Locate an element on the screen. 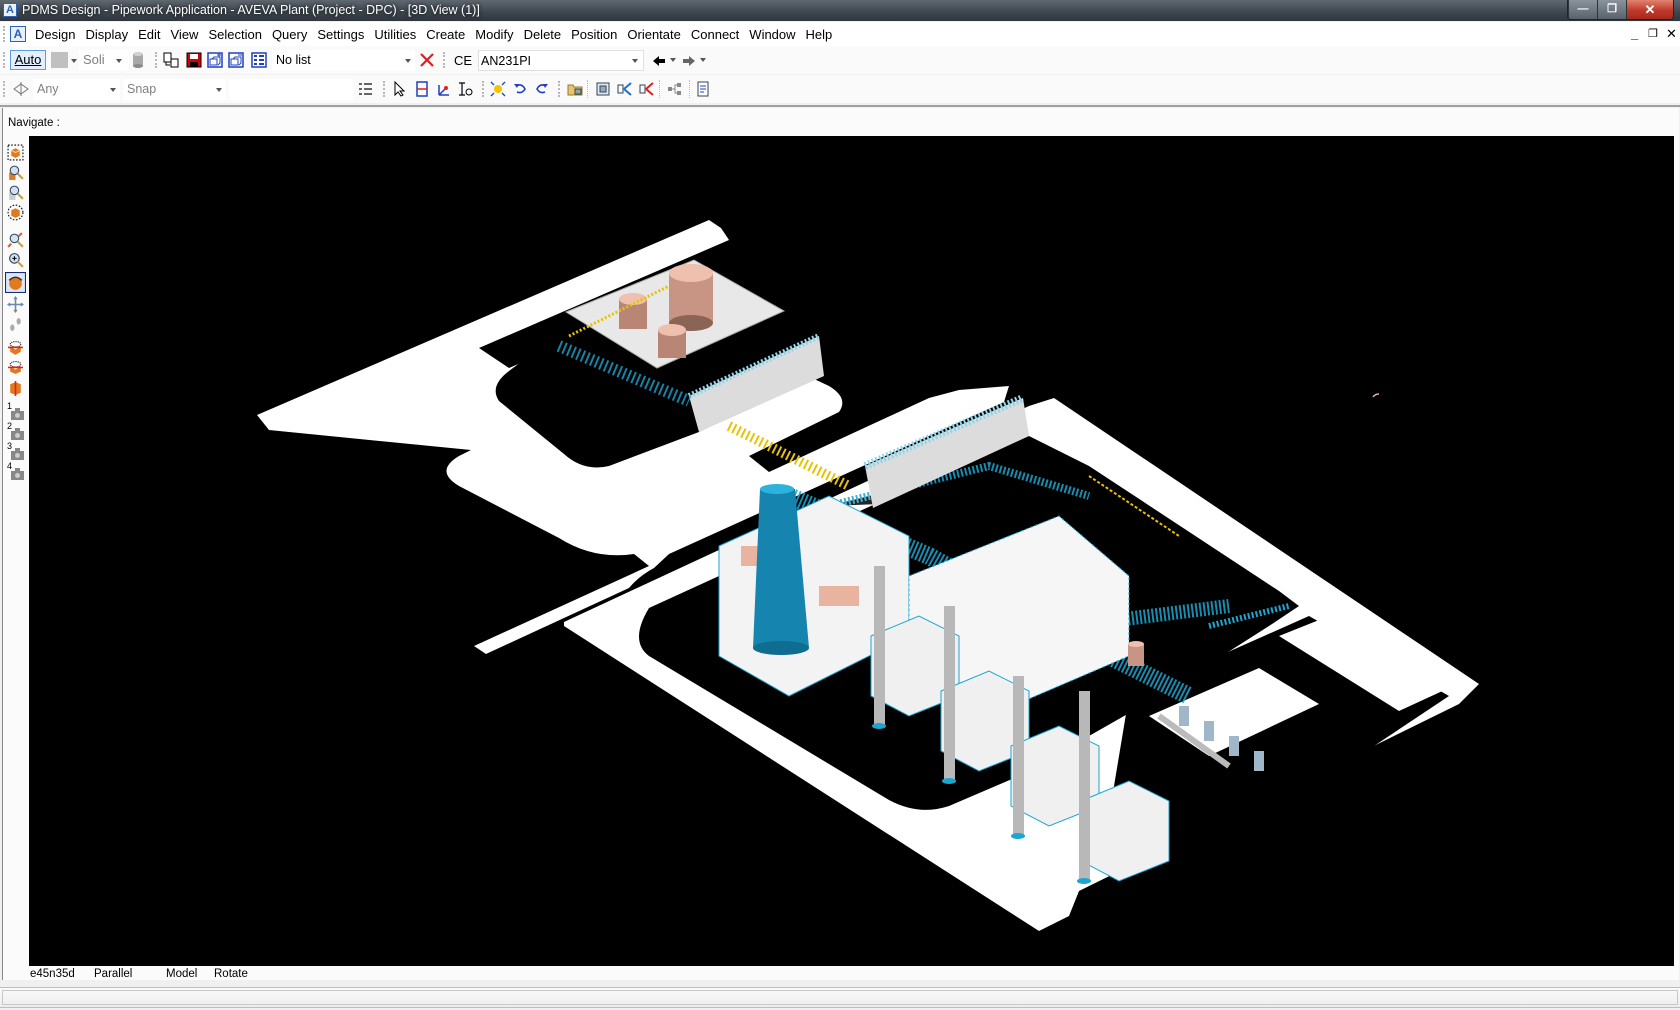  selection-toolbar: Any Snap is located at coordinates (840, 89).